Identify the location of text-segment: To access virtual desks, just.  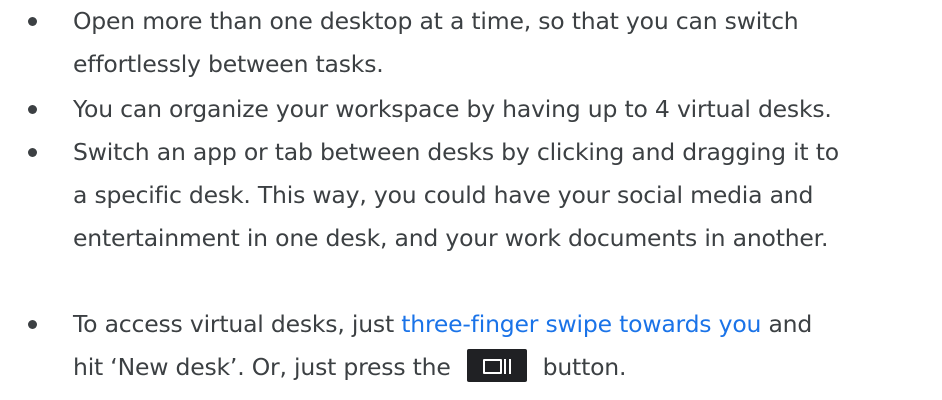
(237, 324).